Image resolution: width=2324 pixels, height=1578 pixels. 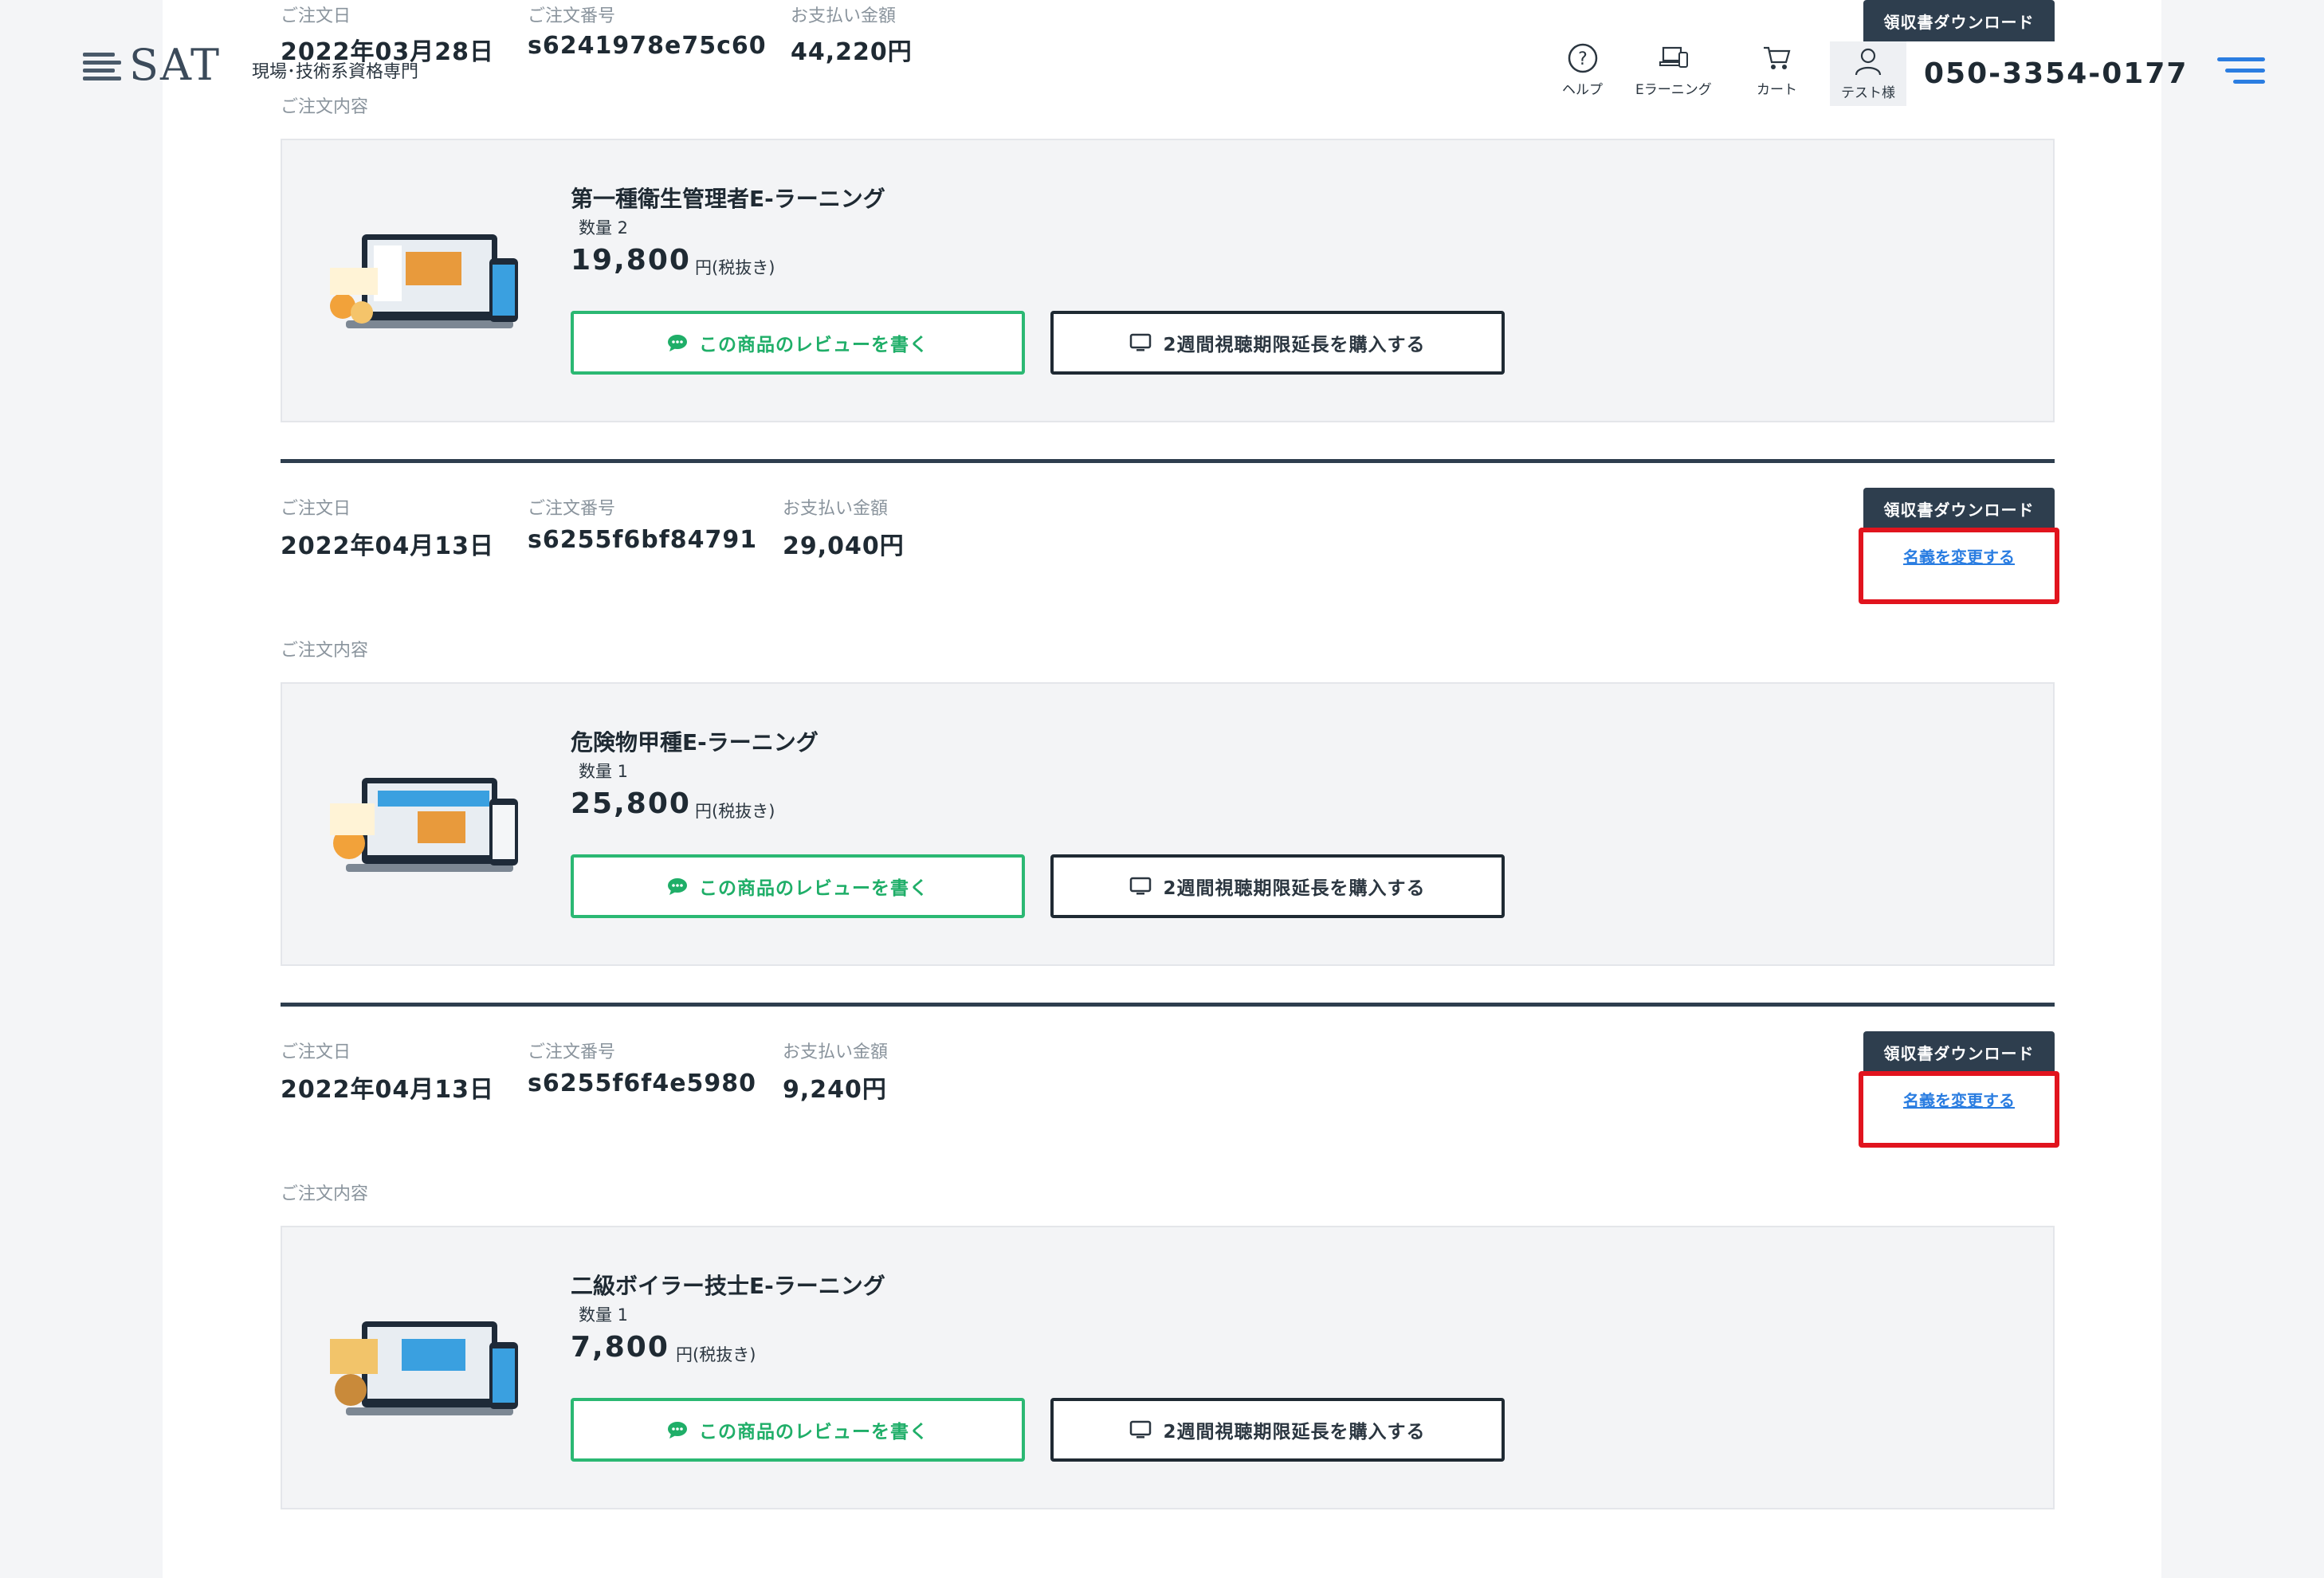 What do you see at coordinates (1868, 93) in the screenshot?
I see `nav-user-label: テスト様` at bounding box center [1868, 93].